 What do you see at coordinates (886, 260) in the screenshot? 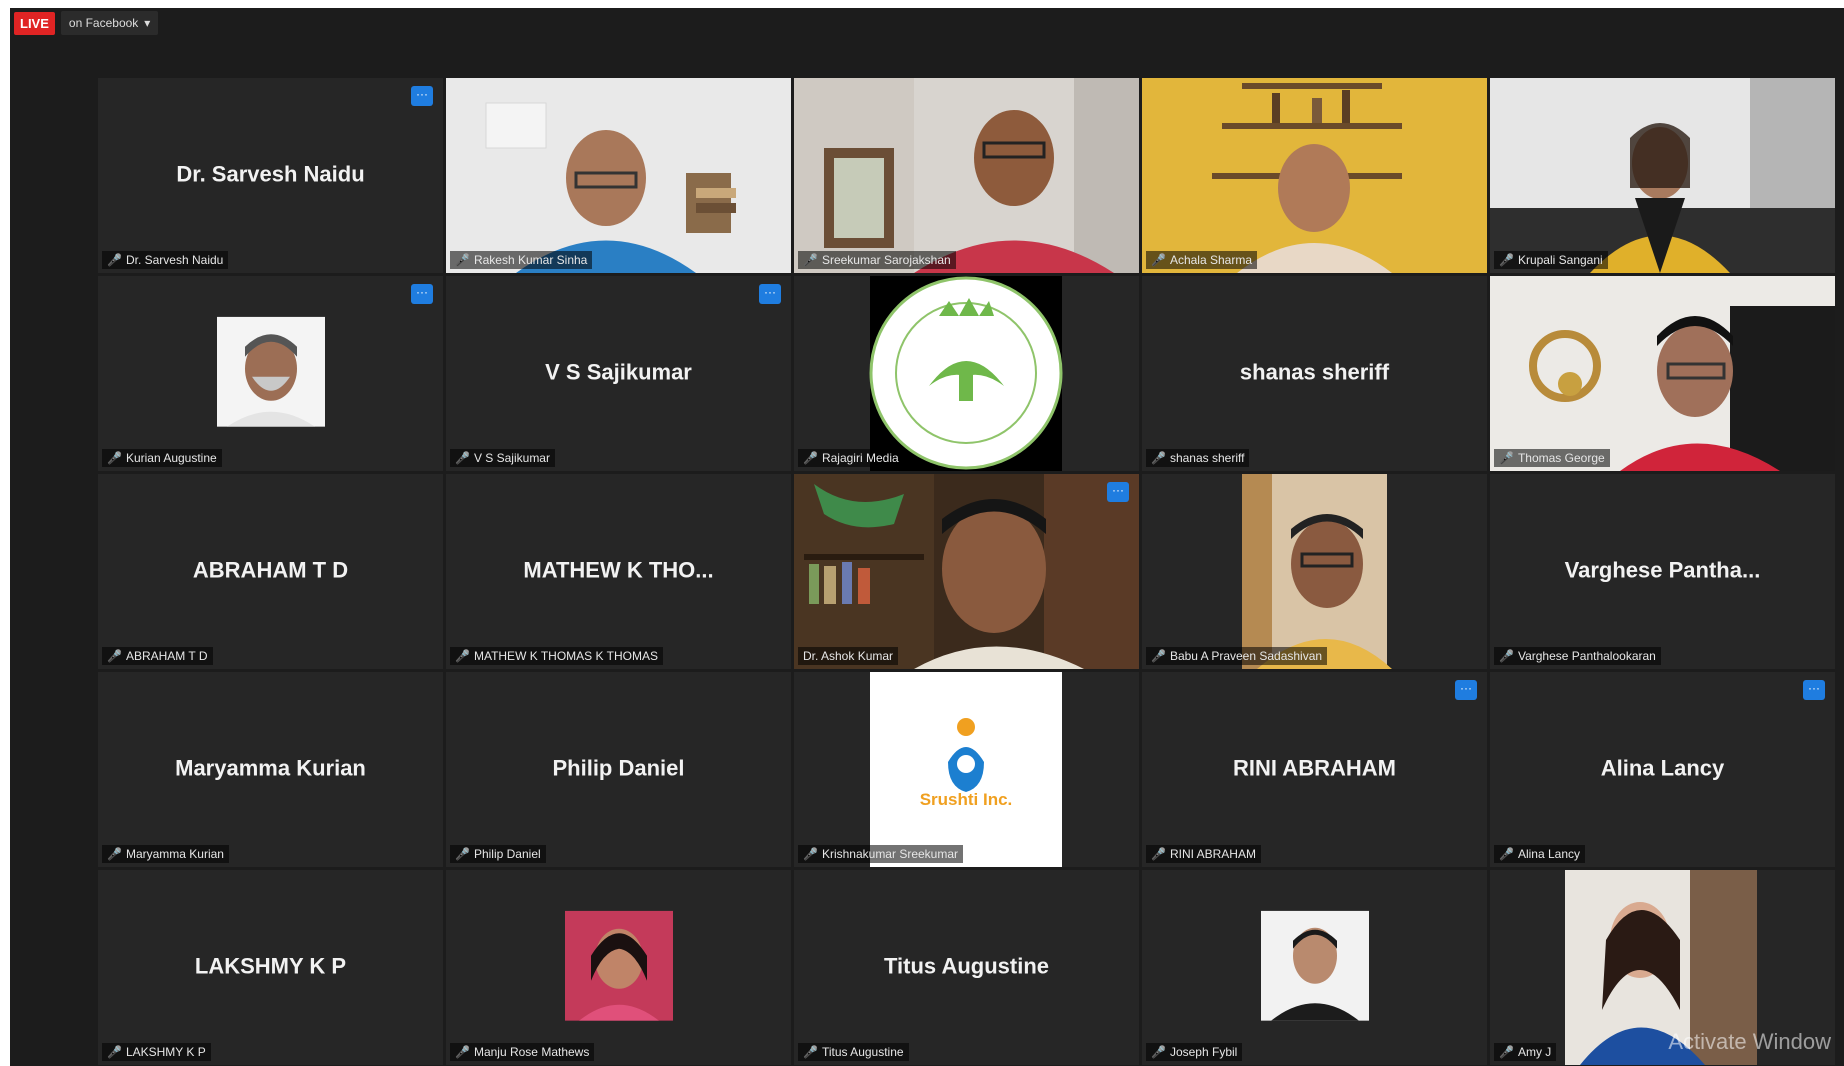
I see `name-tag-label: Sreekumar Sarojakshan` at bounding box center [886, 260].